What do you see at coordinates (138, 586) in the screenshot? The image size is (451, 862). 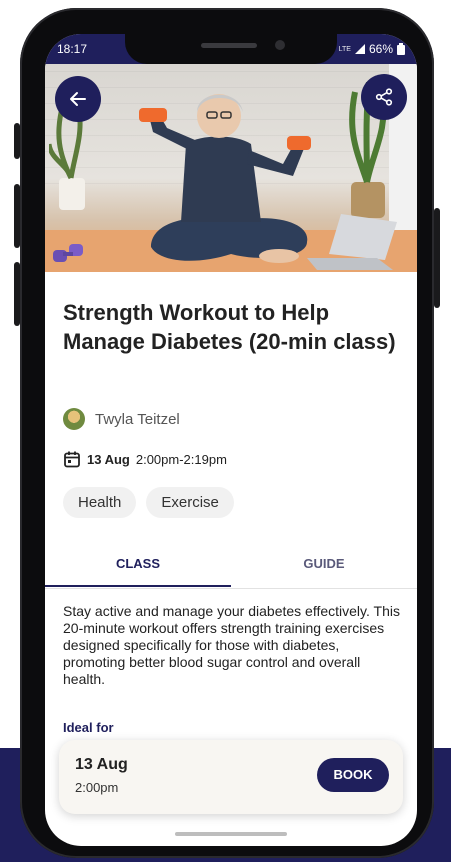 I see `active-tab-indicator` at bounding box center [138, 586].